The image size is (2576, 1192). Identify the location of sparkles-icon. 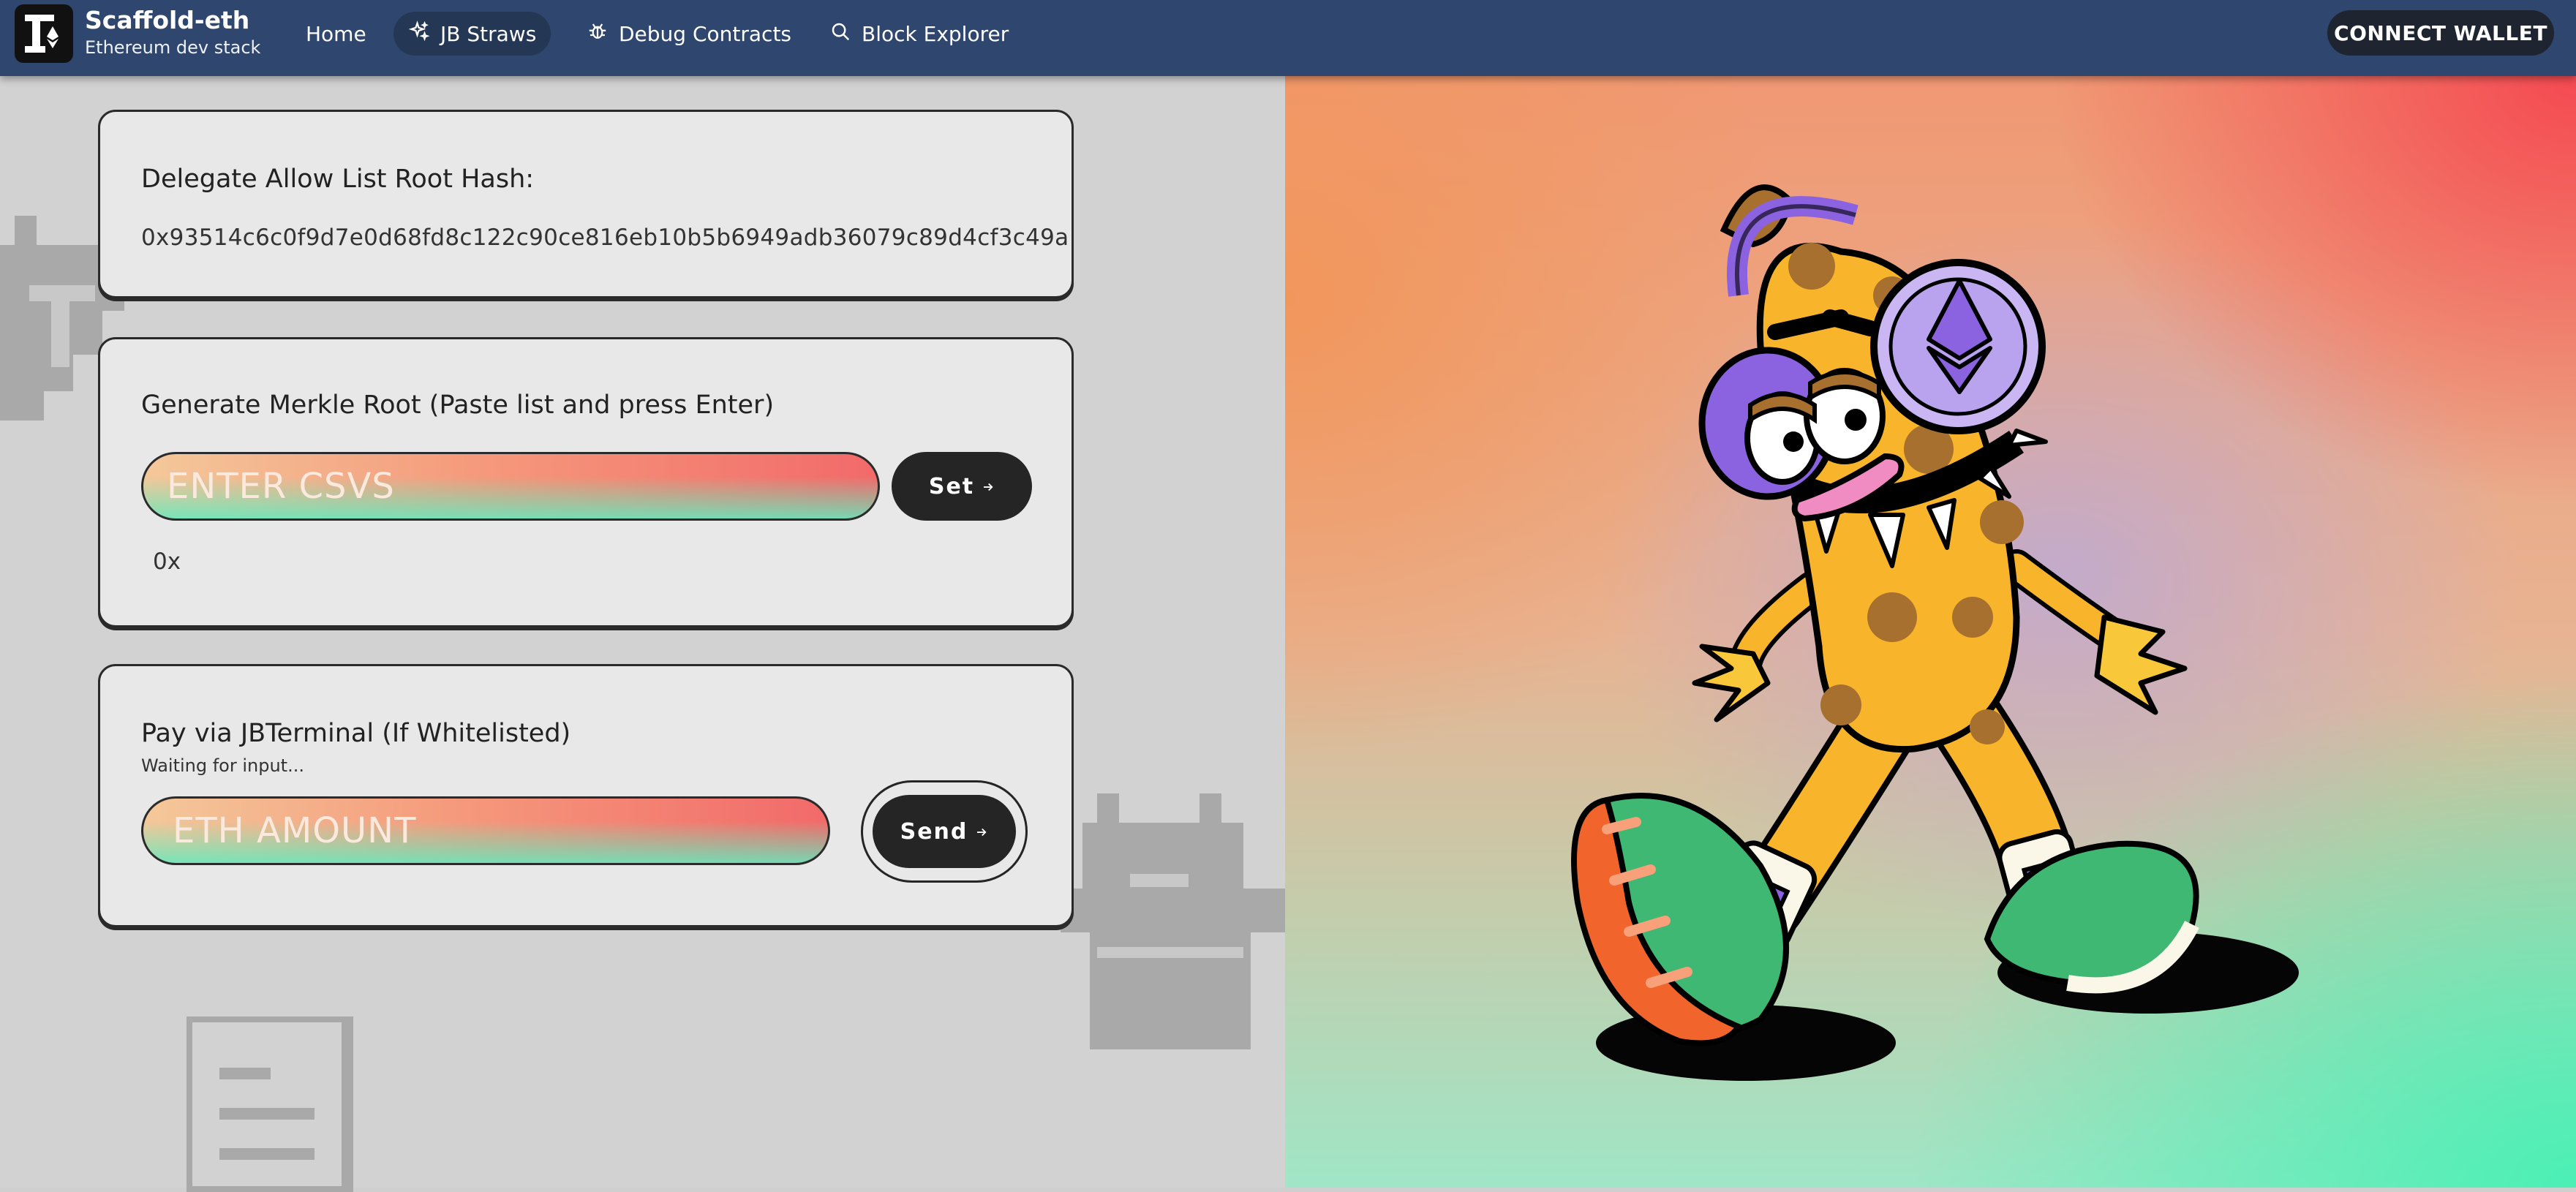
(419, 34).